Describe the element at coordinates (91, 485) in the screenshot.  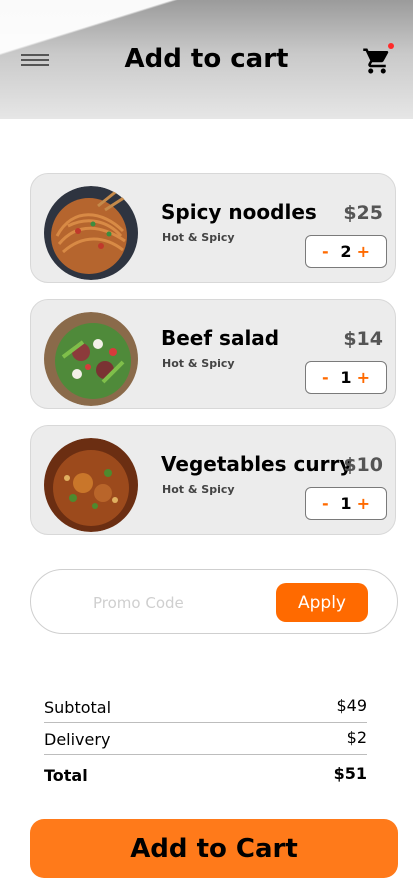
I see `item-image-curry` at that location.